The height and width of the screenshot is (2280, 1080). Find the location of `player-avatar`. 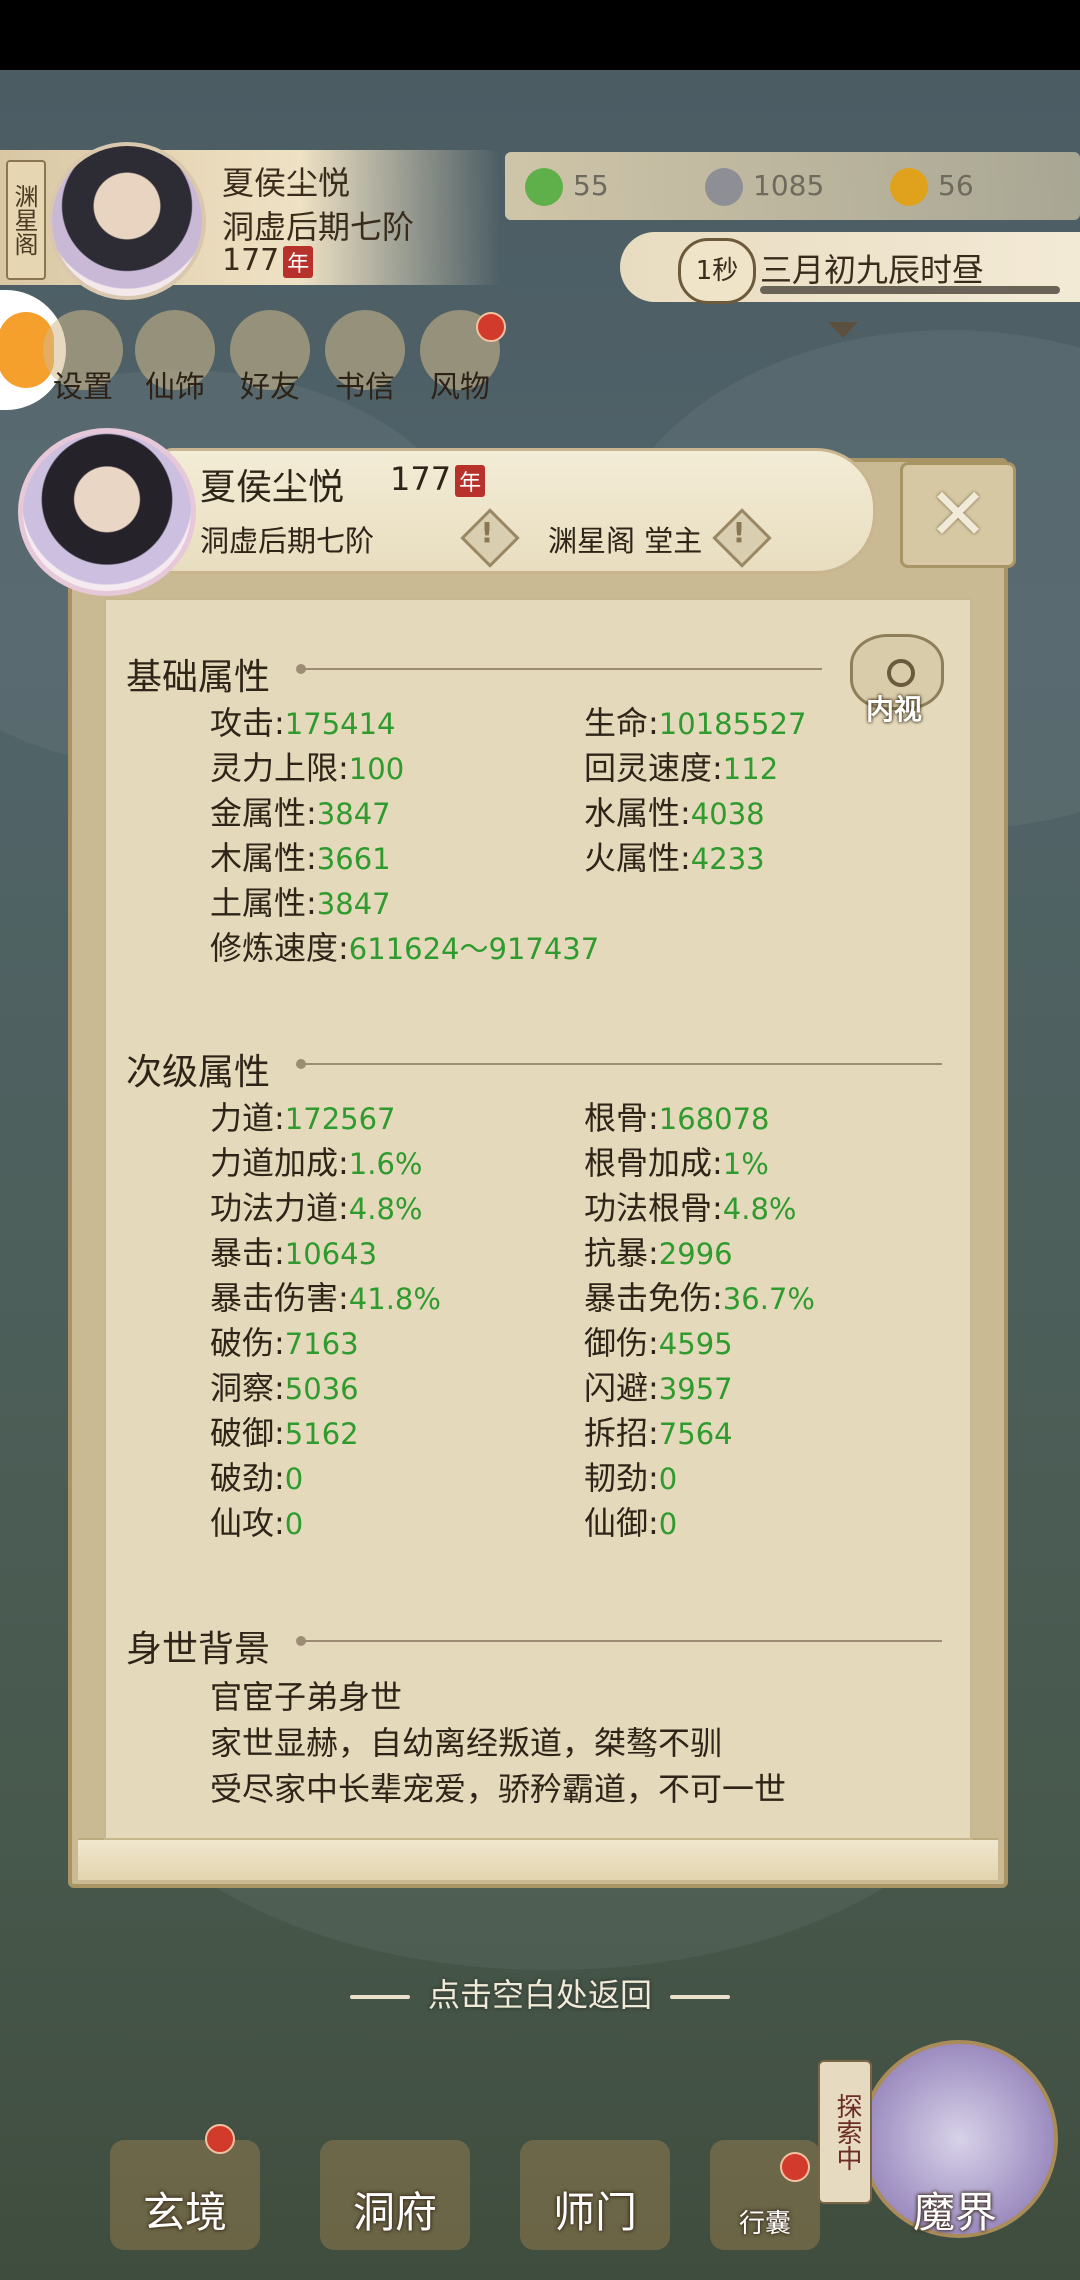

player-avatar is located at coordinates (127, 221).